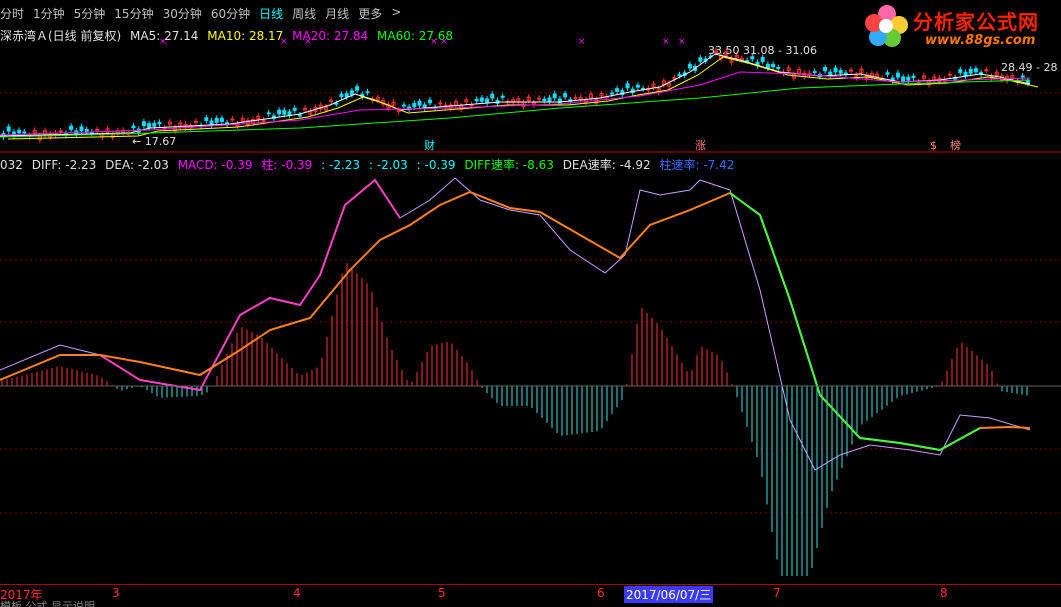 This screenshot has width=1061, height=607. Describe the element at coordinates (955, 145) in the screenshot. I see `event-tag-3: 榜` at that location.